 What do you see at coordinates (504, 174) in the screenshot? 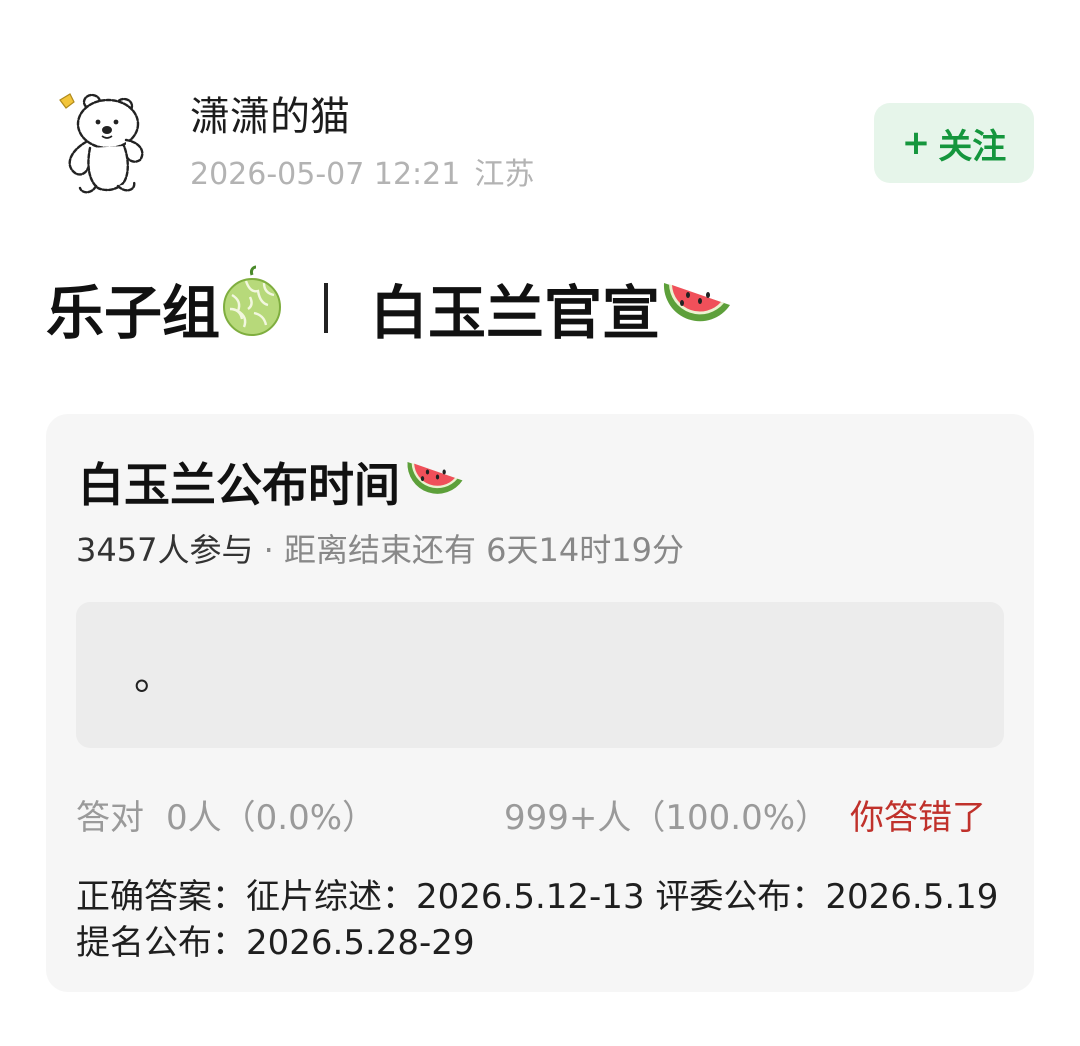
I see `post-location: 江苏` at bounding box center [504, 174].